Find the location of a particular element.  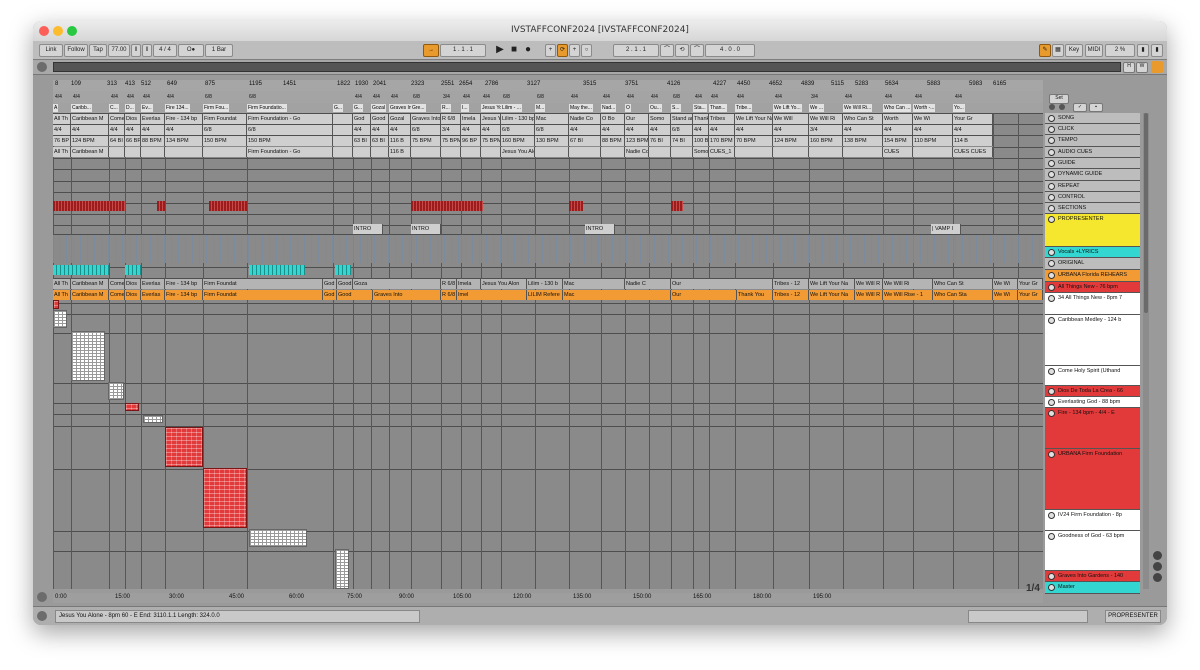

vocal-clip: Imela is located at coordinates (469, 284).